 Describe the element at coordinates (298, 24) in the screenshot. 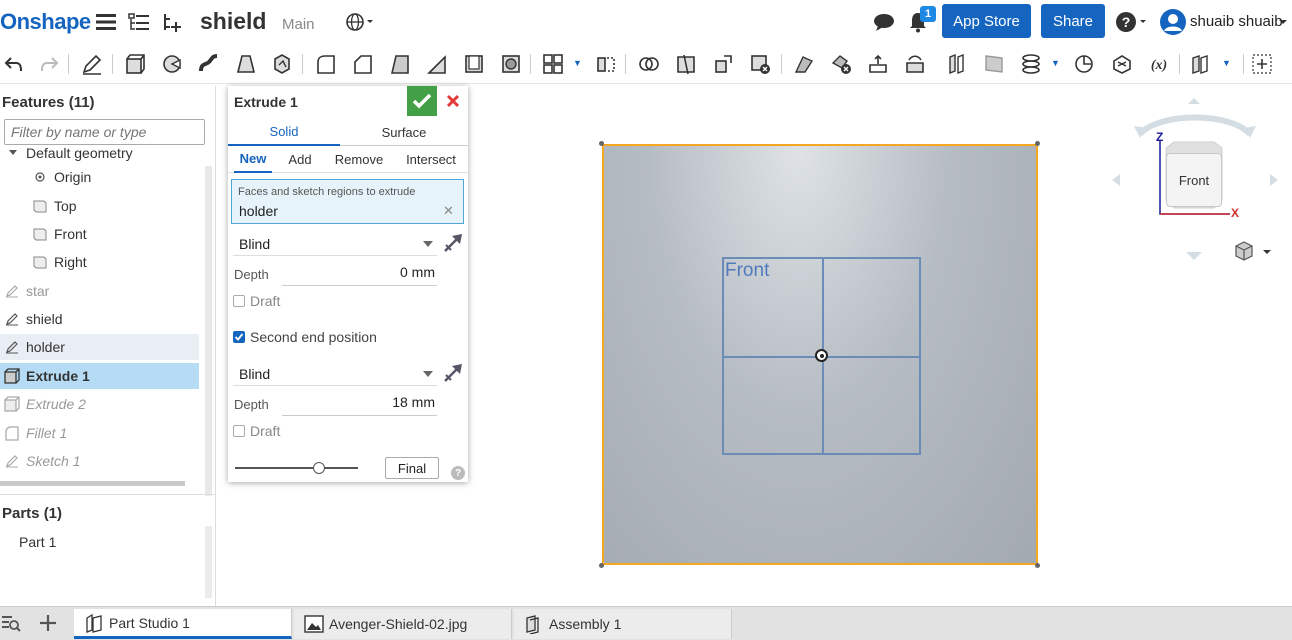

I see `branch-name: Main` at that location.